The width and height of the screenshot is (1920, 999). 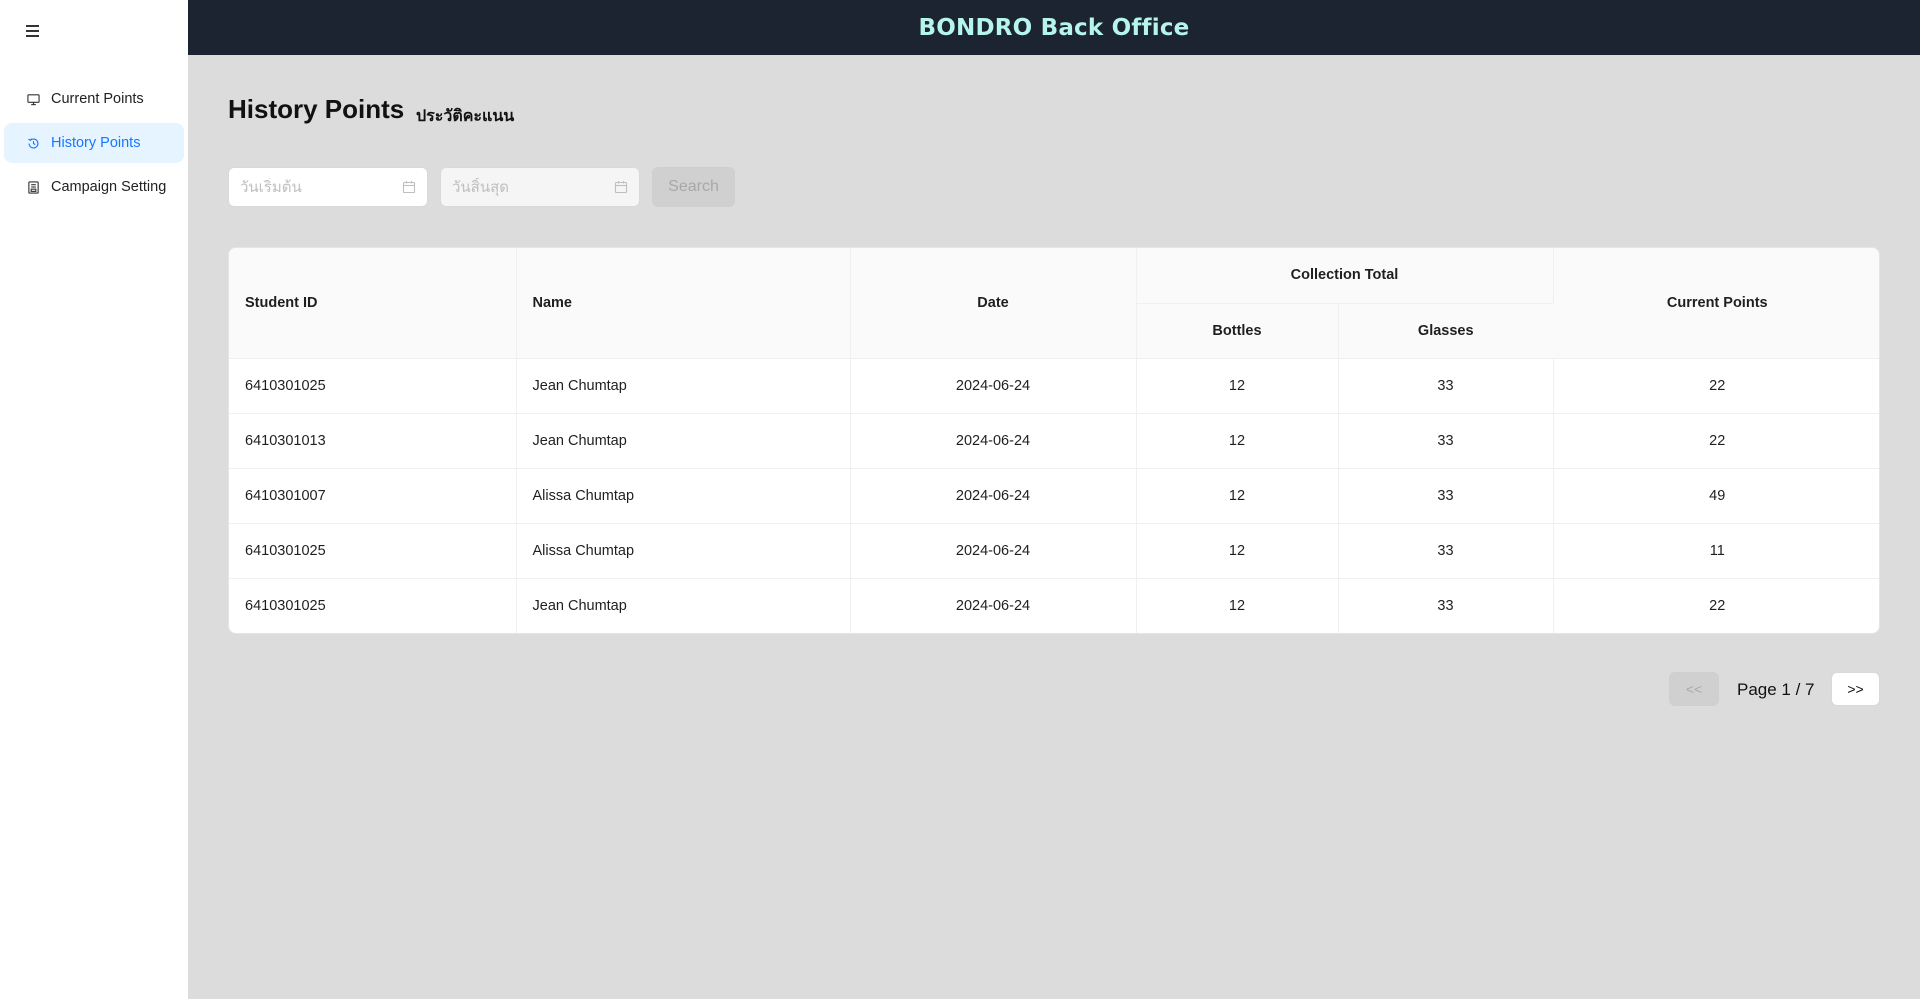 I want to click on search-button: Search, so click(x=693, y=187).